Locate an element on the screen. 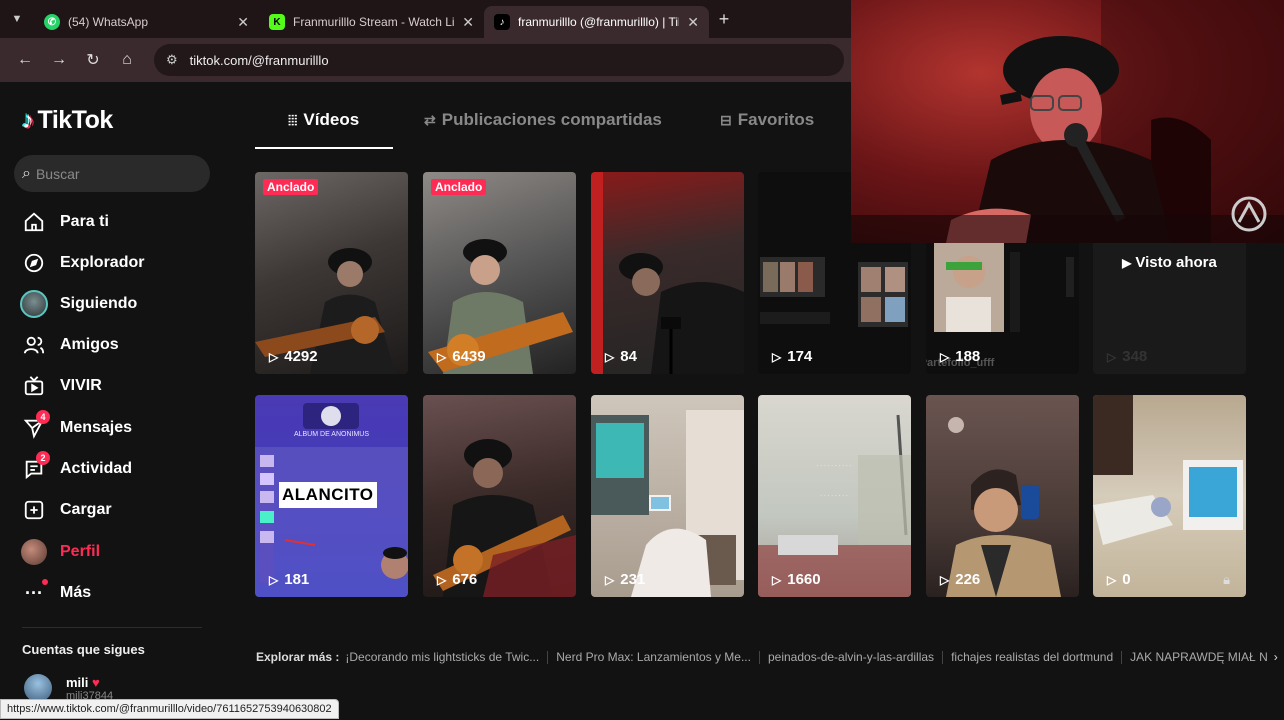  following-account: mili ♥ mili37844 is located at coordinates (68, 688).